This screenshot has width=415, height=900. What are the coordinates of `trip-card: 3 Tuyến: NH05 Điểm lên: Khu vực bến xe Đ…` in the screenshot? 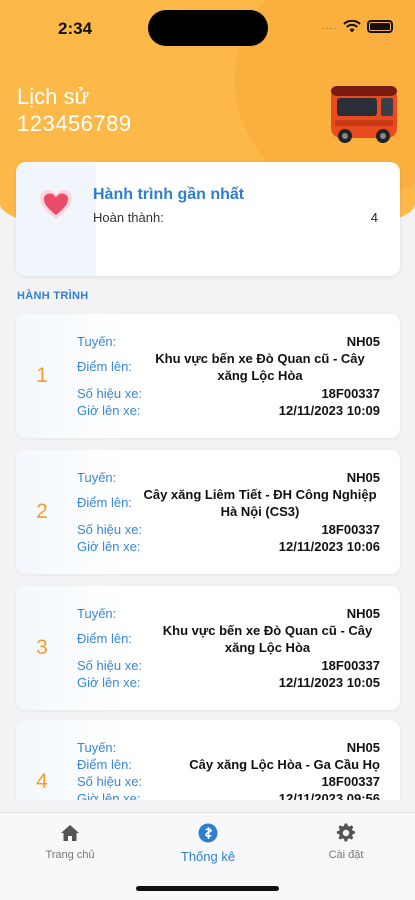 It's located at (208, 648).